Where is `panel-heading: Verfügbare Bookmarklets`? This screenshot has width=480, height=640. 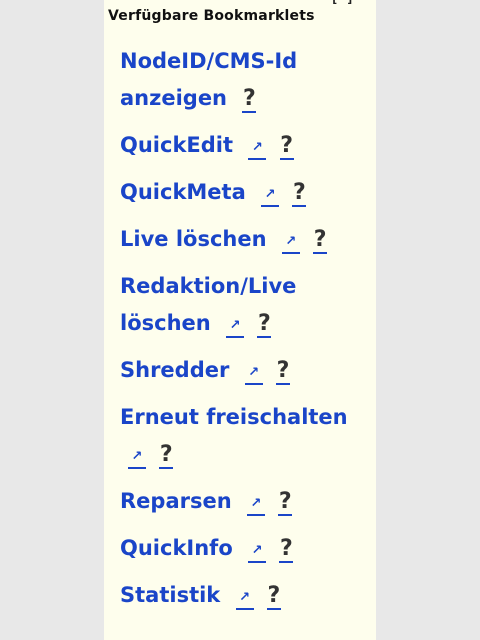 panel-heading: Verfügbare Bookmarklets is located at coordinates (211, 16).